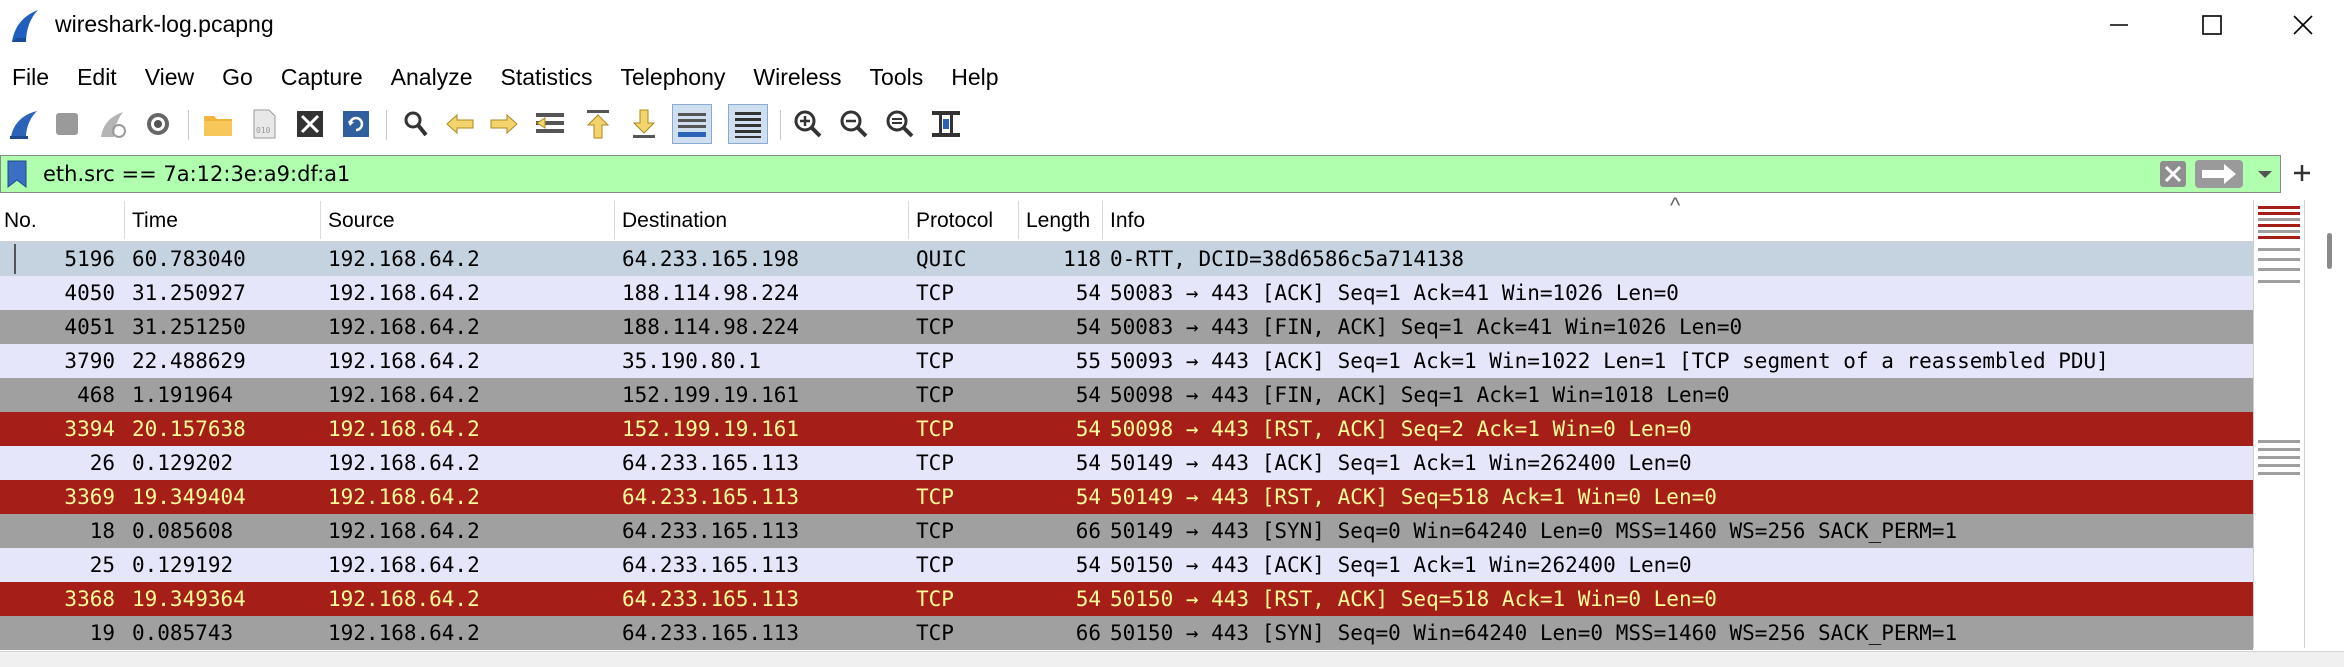  I want to click on gear-icon, so click(158, 124).